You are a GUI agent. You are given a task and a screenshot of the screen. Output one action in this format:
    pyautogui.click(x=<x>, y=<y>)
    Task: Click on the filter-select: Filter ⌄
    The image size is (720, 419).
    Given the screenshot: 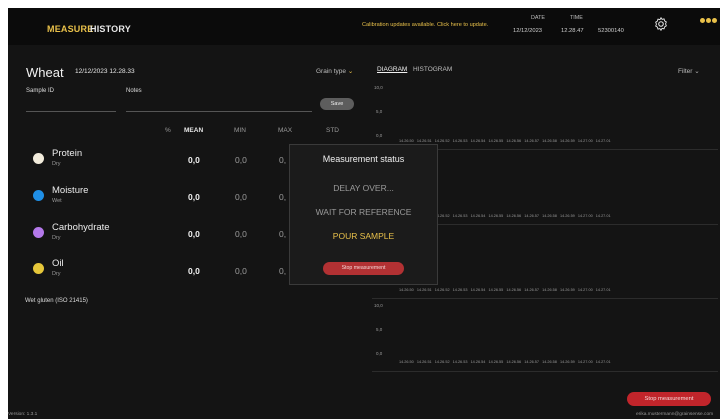 What is the action you would take?
    pyautogui.click(x=689, y=71)
    